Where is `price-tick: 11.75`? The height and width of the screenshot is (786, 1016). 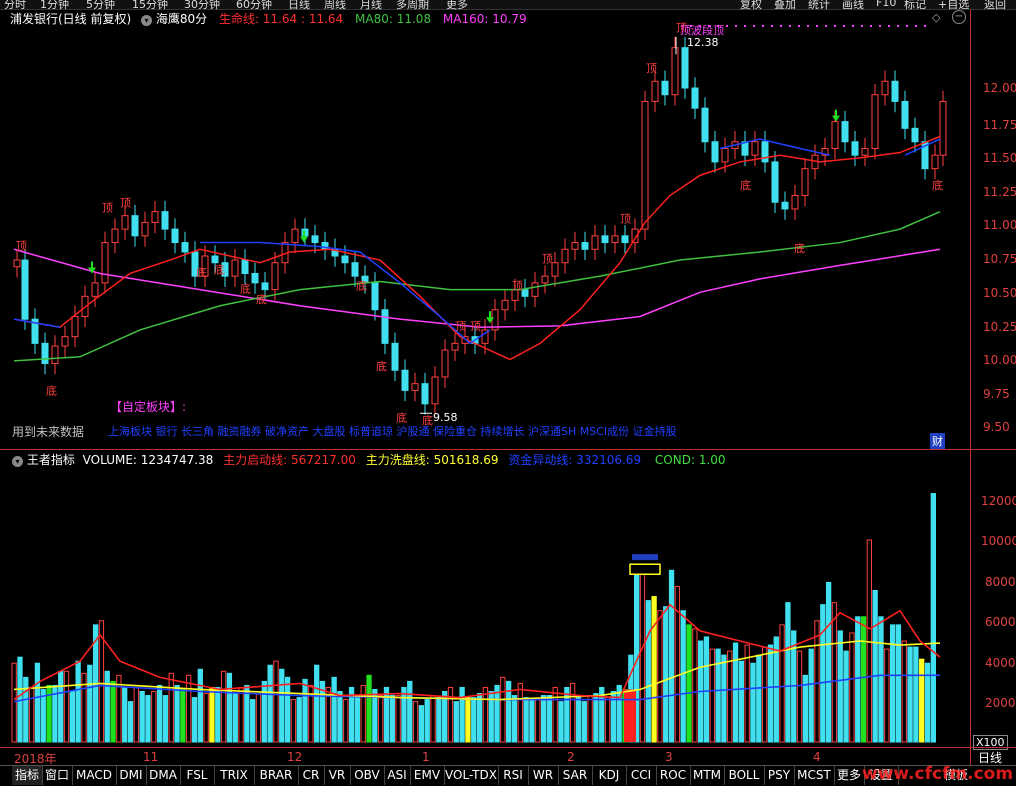
price-tick: 11.75 is located at coordinates (999, 125).